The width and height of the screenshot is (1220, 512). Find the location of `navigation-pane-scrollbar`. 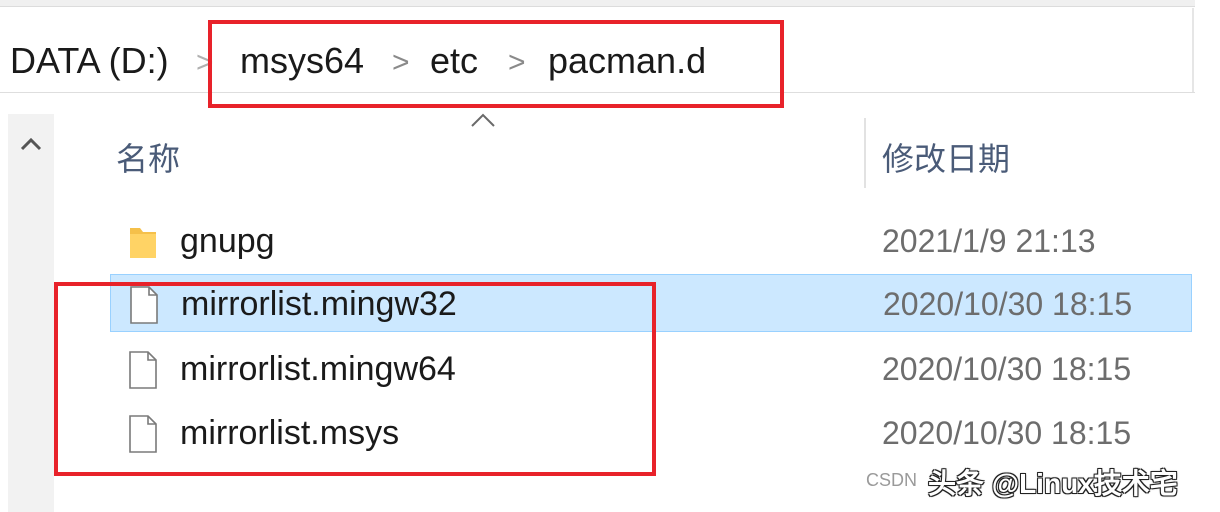

navigation-pane-scrollbar is located at coordinates (31, 313).